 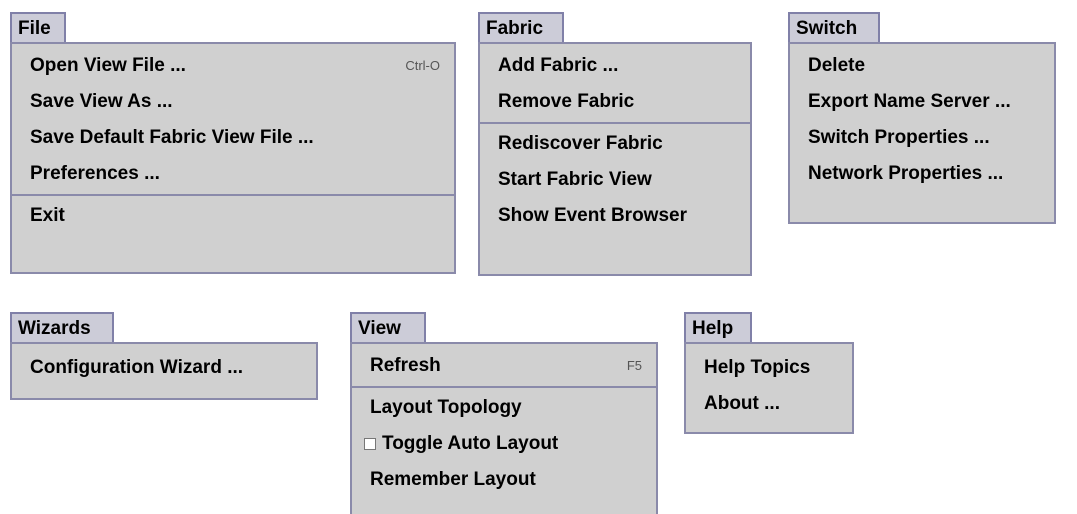 What do you see at coordinates (634, 365) in the screenshot?
I see `menu-item-shortcut: F5` at bounding box center [634, 365].